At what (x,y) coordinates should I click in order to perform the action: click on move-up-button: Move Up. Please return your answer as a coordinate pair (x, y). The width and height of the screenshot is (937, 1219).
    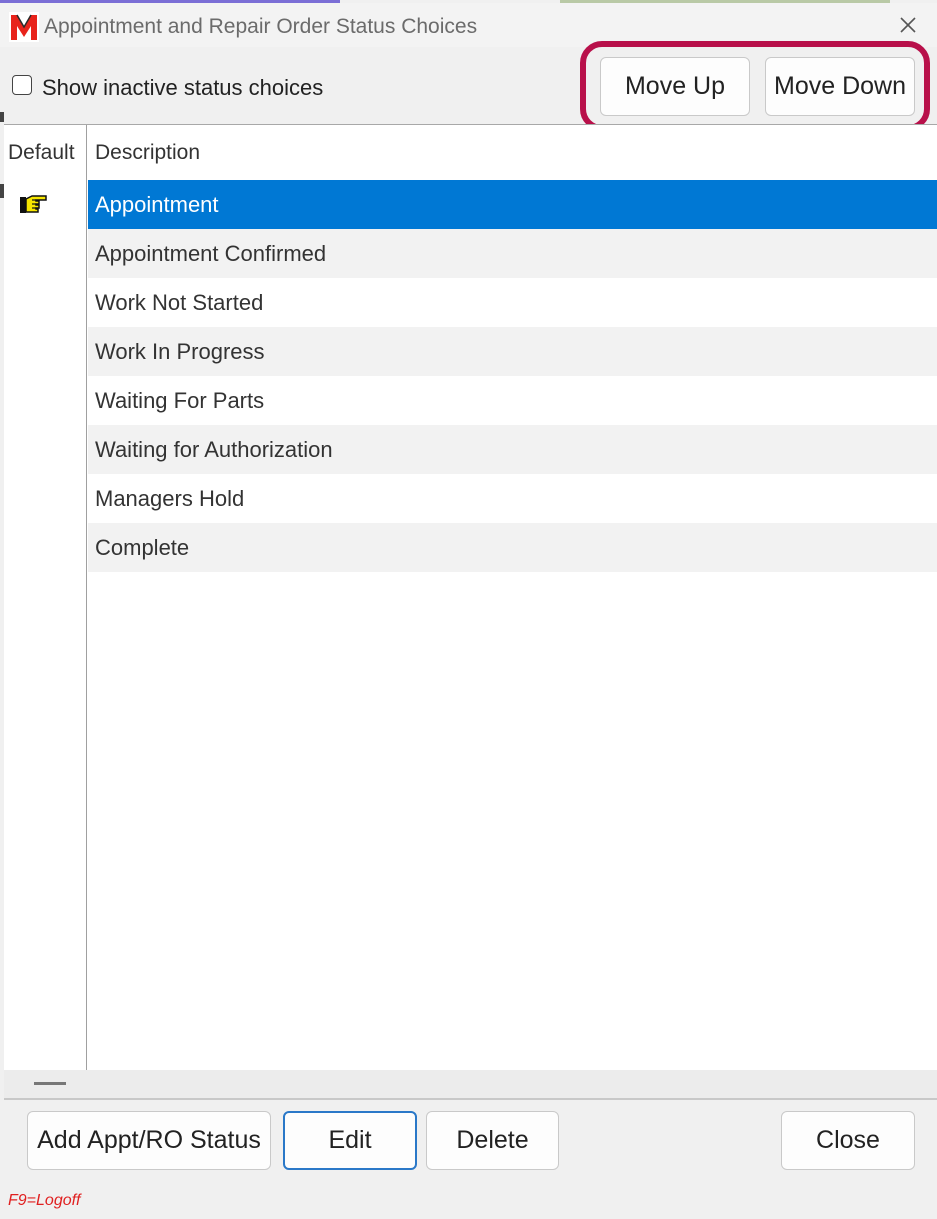
    Looking at the image, I should click on (675, 86).